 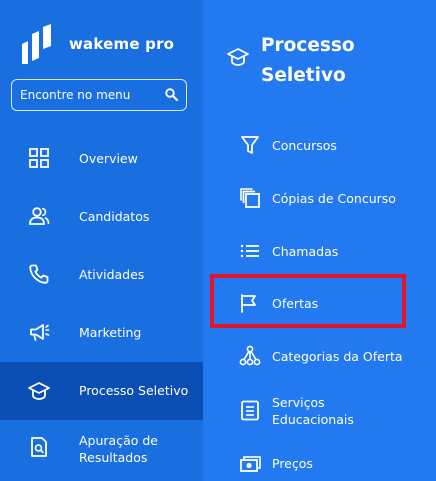 What do you see at coordinates (304, 145) in the screenshot?
I see `submenu-item-label: Concursos` at bounding box center [304, 145].